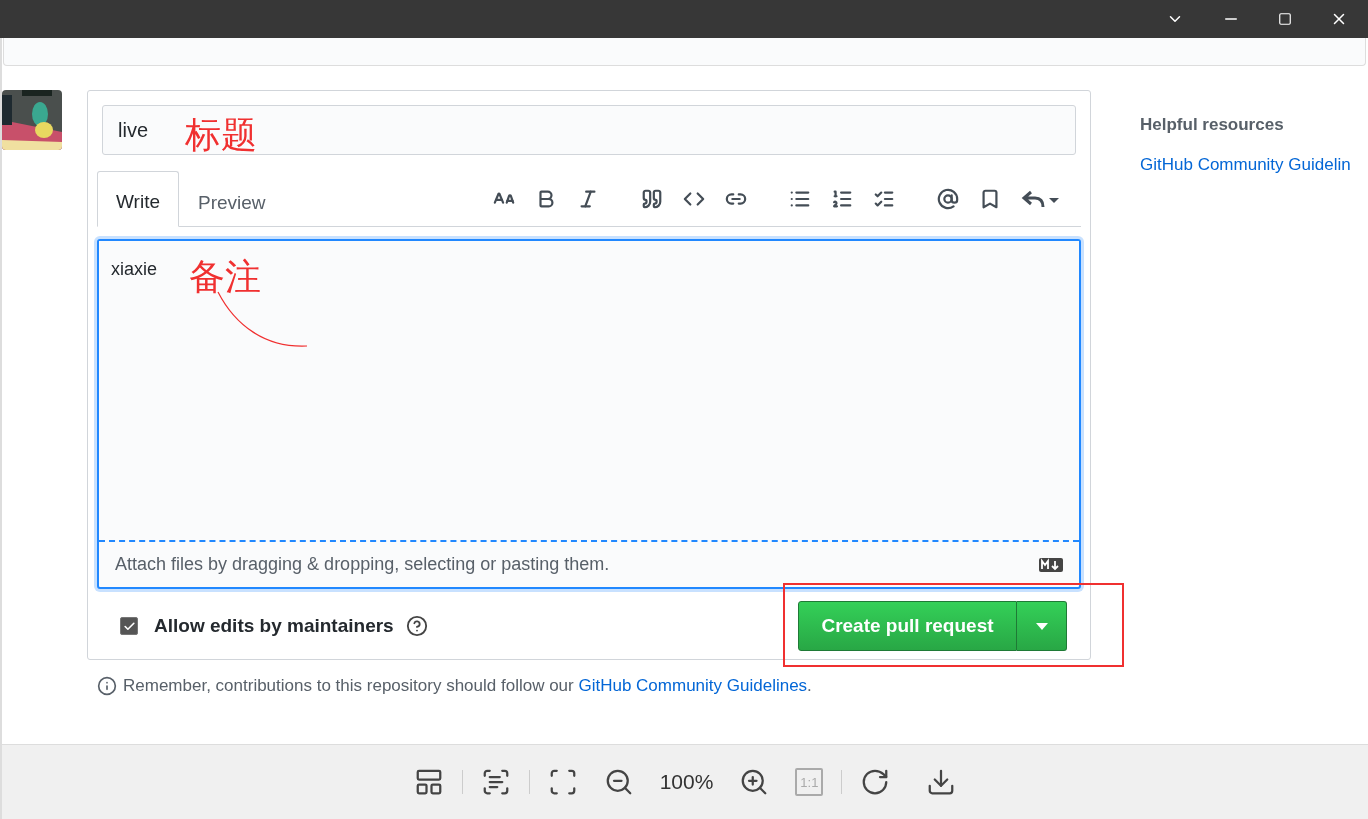 This screenshot has height=819, width=1368. What do you see at coordinates (221, 135) in the screenshot?
I see `annotation-label: 标题` at bounding box center [221, 135].